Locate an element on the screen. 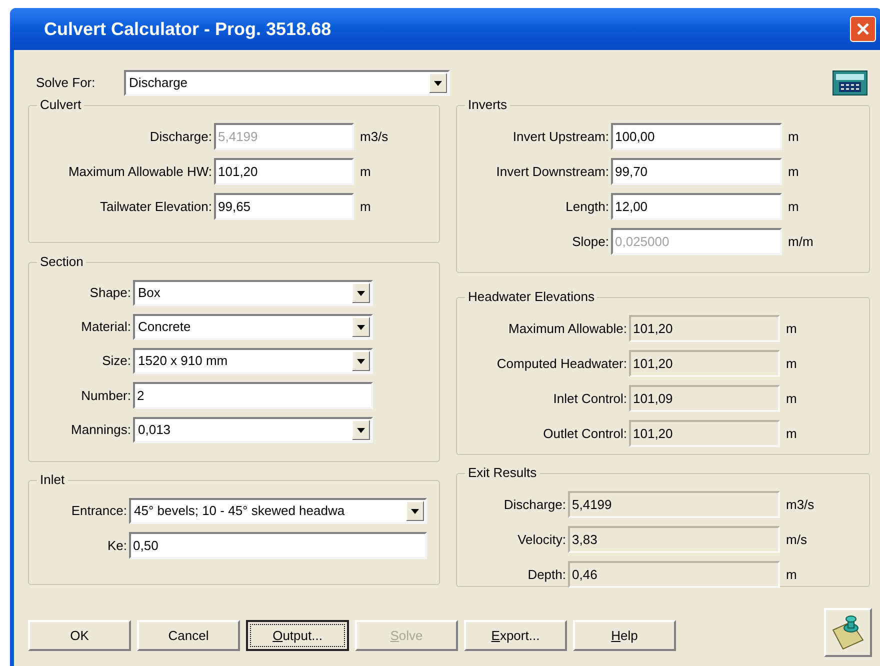 The image size is (880, 666). field-label: Mannings: is located at coordinates (101, 430).